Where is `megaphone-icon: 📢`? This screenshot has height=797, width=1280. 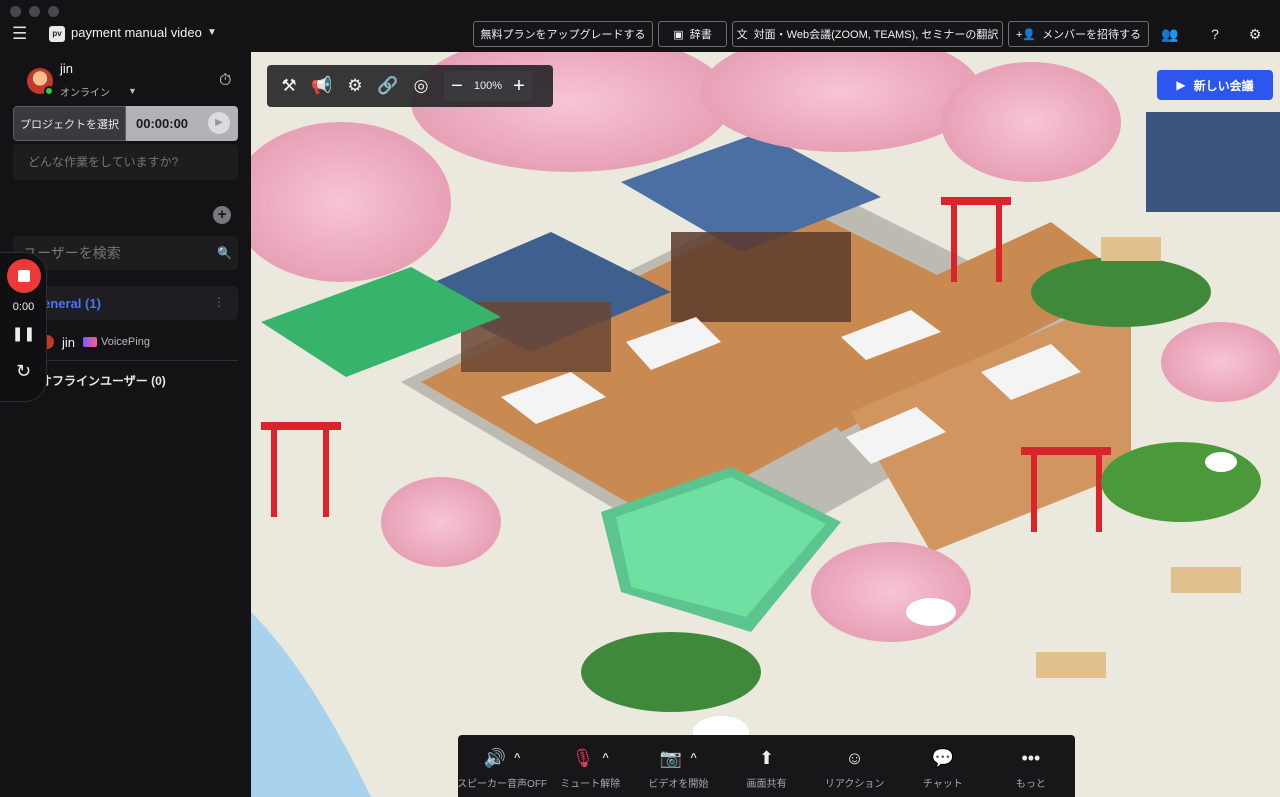 megaphone-icon: 📢 is located at coordinates (322, 86).